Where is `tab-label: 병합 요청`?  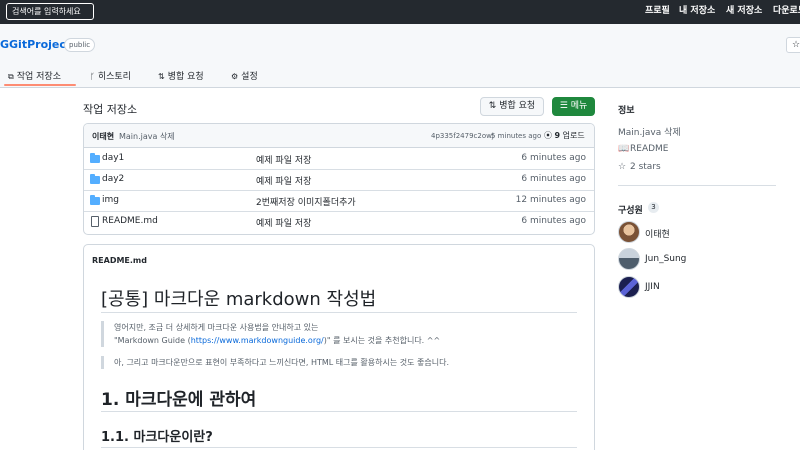
tab-label: 병합 요청 is located at coordinates (185, 77).